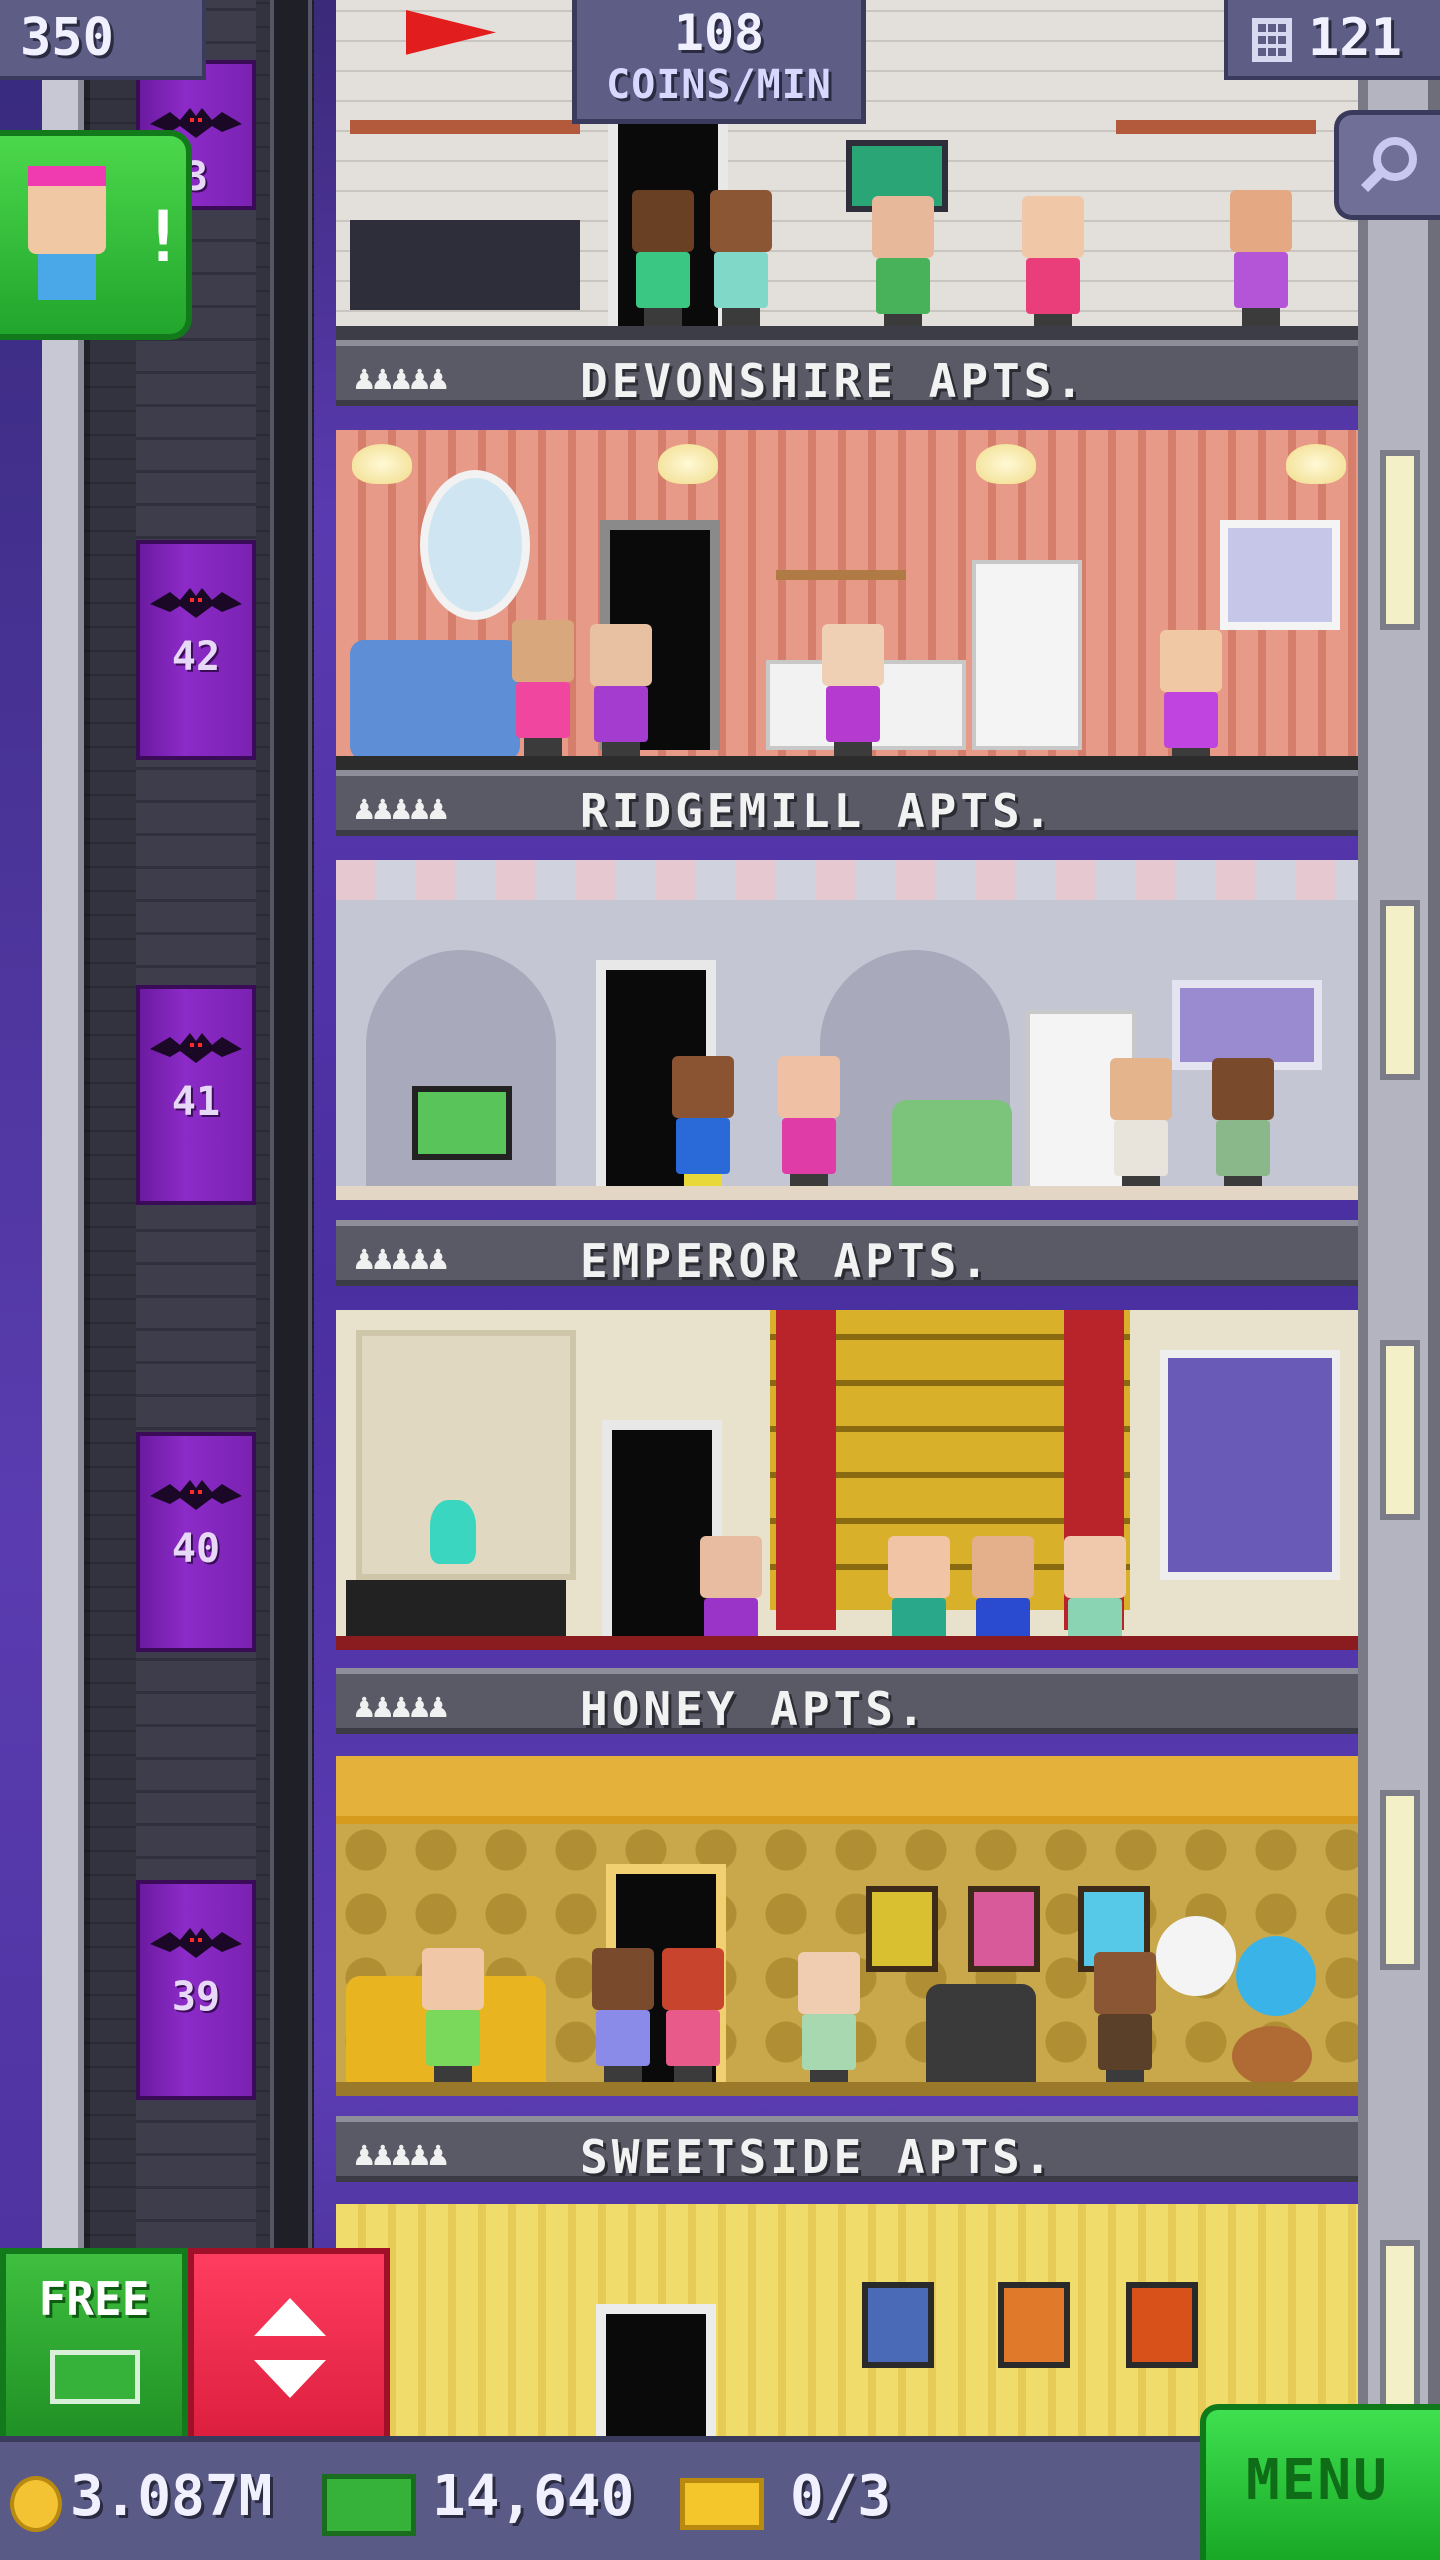 This screenshot has width=1440, height=2560. I want to click on tower-bux-icon, so click(369, 2505).